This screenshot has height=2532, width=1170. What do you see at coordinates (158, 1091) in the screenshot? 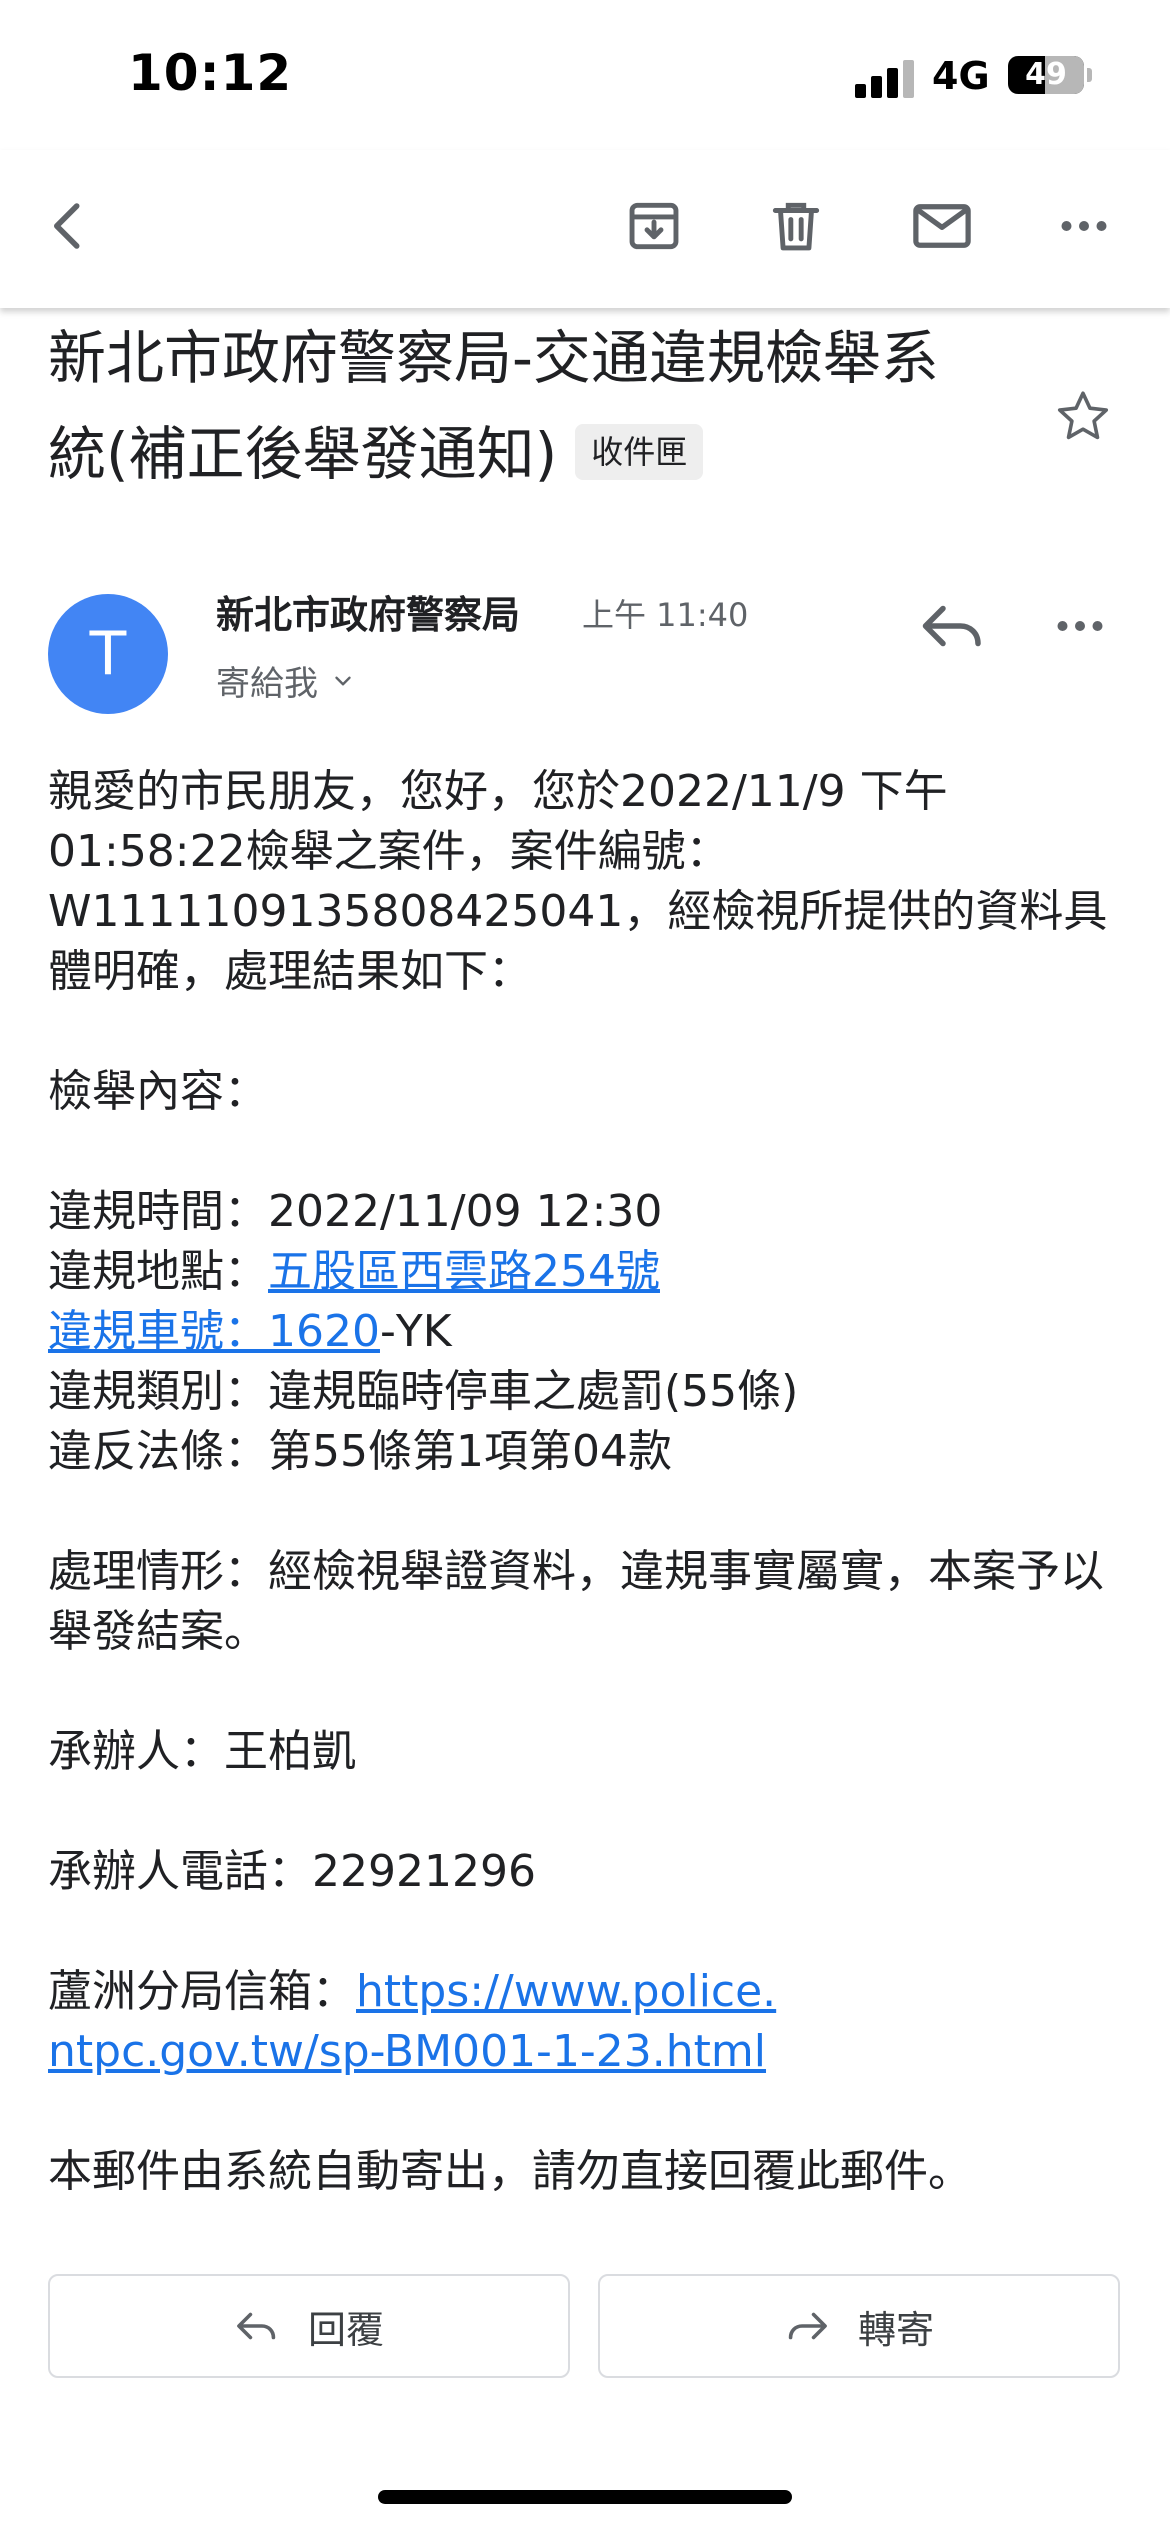
I see `body-section-title: 檢舉內容：` at bounding box center [158, 1091].